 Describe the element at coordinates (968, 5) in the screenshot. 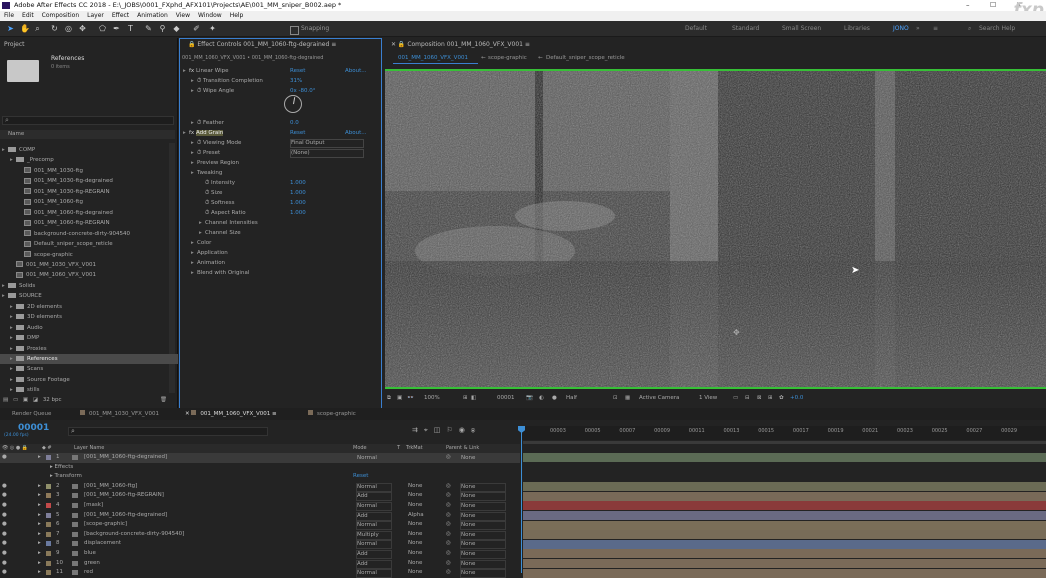

I see `minimize-icon: –` at that location.